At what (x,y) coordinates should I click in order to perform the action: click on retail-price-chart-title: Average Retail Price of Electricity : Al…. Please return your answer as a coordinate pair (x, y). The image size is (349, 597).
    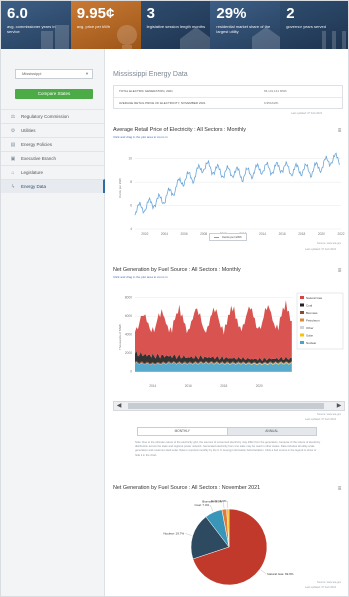
    Looking at the image, I should click on (179, 130).